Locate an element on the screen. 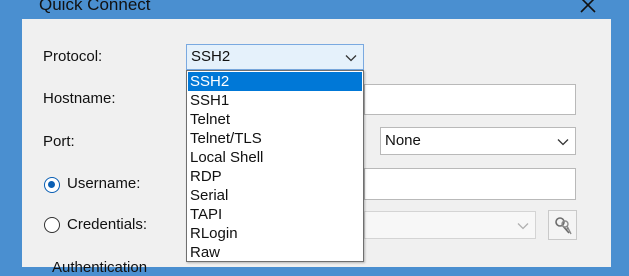 This screenshot has height=276, width=629. username-radio is located at coordinates (52, 185).